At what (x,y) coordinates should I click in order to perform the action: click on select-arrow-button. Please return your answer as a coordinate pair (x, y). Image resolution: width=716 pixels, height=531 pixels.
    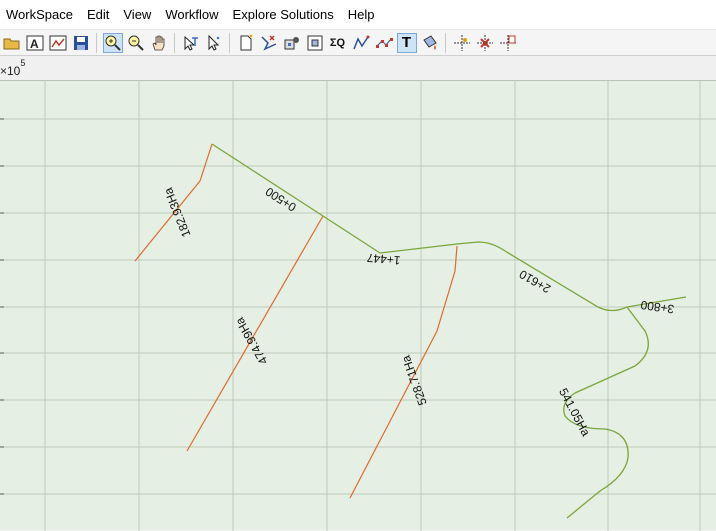
    Looking at the image, I should click on (214, 43).